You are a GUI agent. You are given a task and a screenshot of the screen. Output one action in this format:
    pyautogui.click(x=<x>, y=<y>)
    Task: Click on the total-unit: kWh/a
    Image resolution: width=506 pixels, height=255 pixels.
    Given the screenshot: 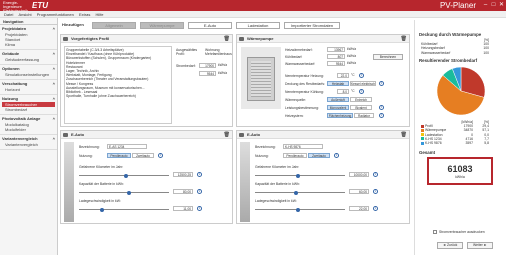 What is the action you would take?
    pyautogui.click(x=460, y=177)
    